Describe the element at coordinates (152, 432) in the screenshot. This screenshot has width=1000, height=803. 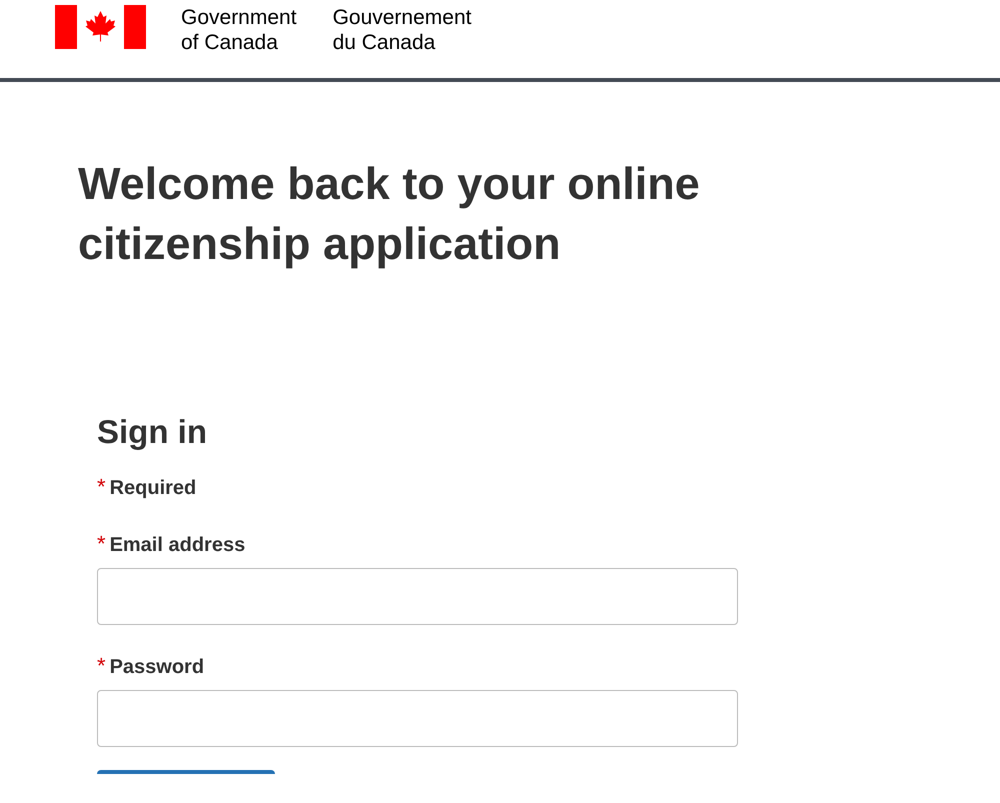
I see `form-title: Sign in` at that location.